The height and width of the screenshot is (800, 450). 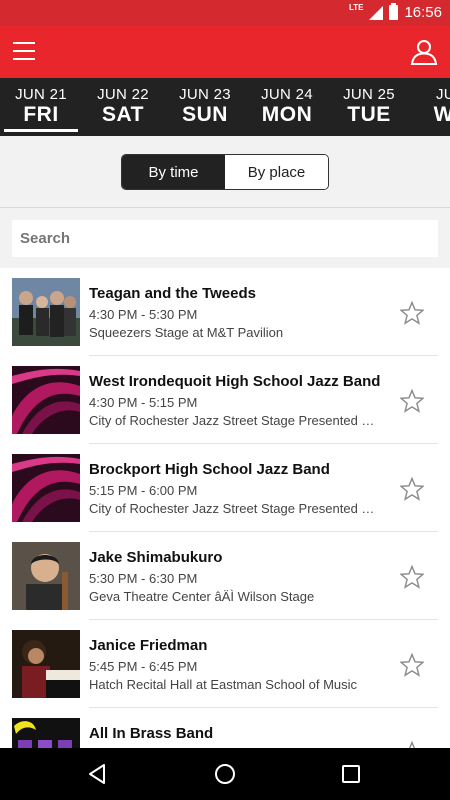 What do you see at coordinates (225, 52) in the screenshot?
I see `app-bar` at bounding box center [225, 52].